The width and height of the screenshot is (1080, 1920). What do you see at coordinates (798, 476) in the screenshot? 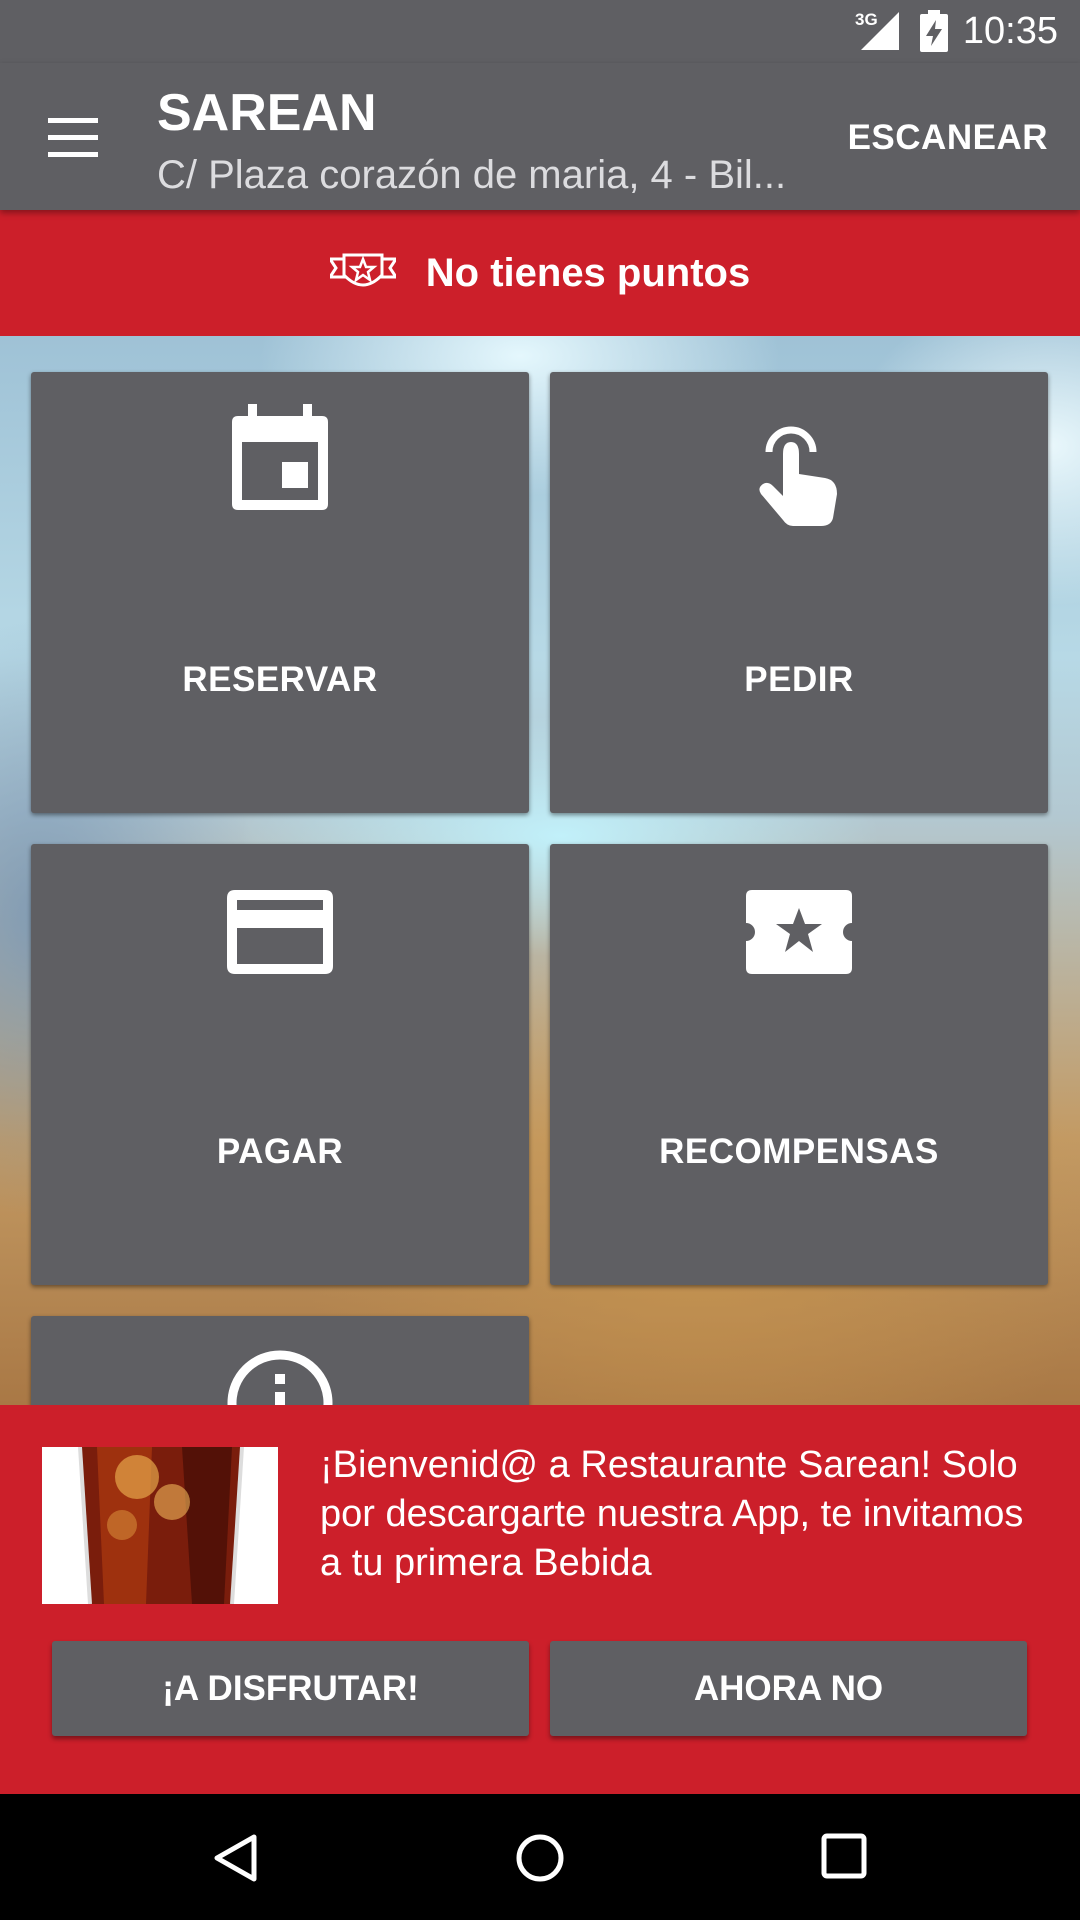
I see `touch-icon` at bounding box center [798, 476].